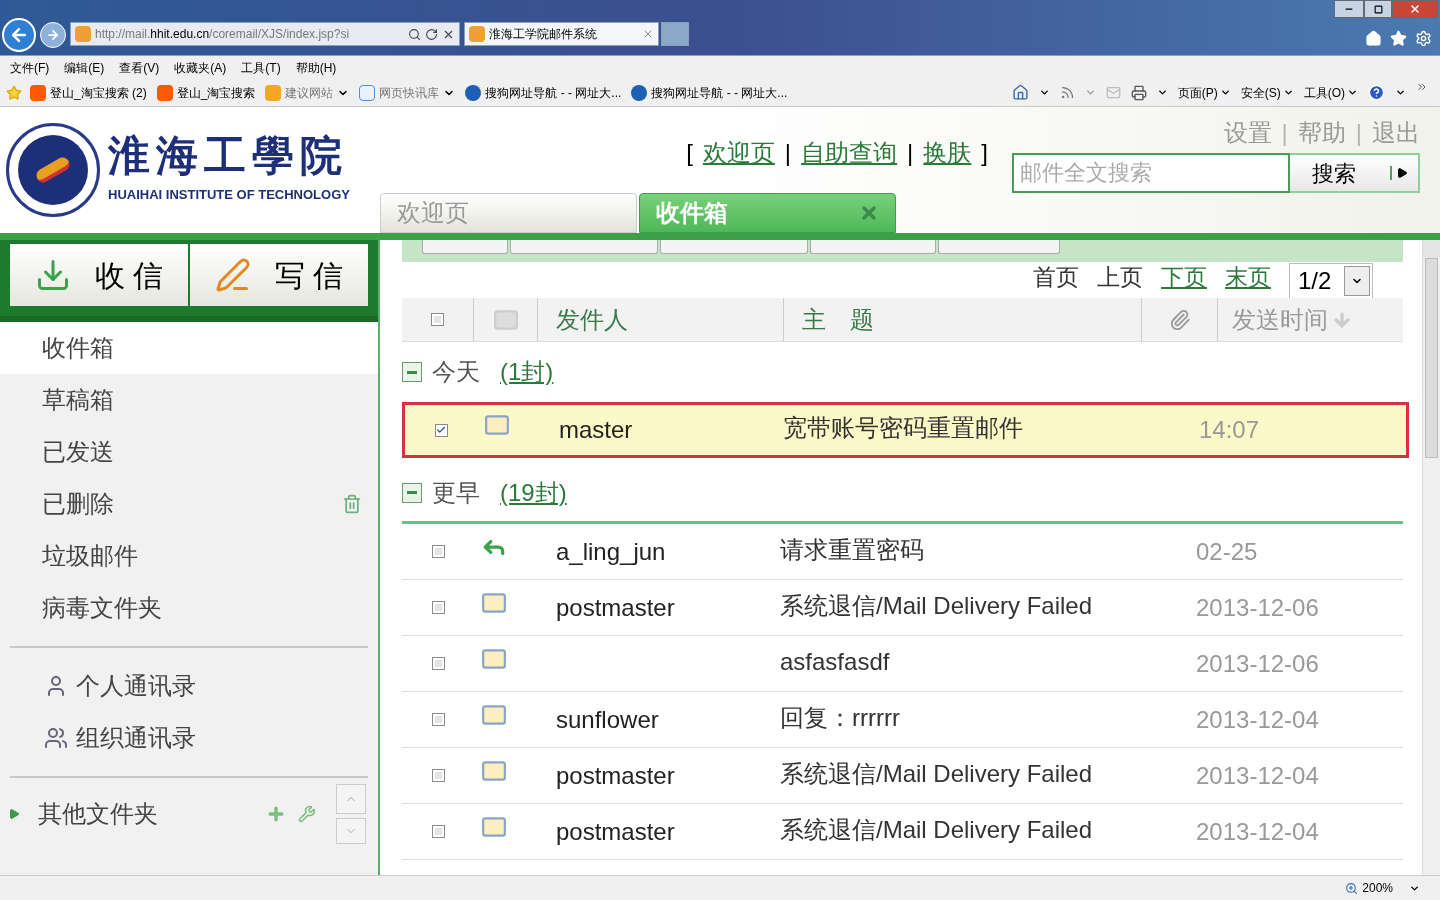 The image size is (1440, 900). I want to click on time-text: 2013-12-04, so click(1257, 775).